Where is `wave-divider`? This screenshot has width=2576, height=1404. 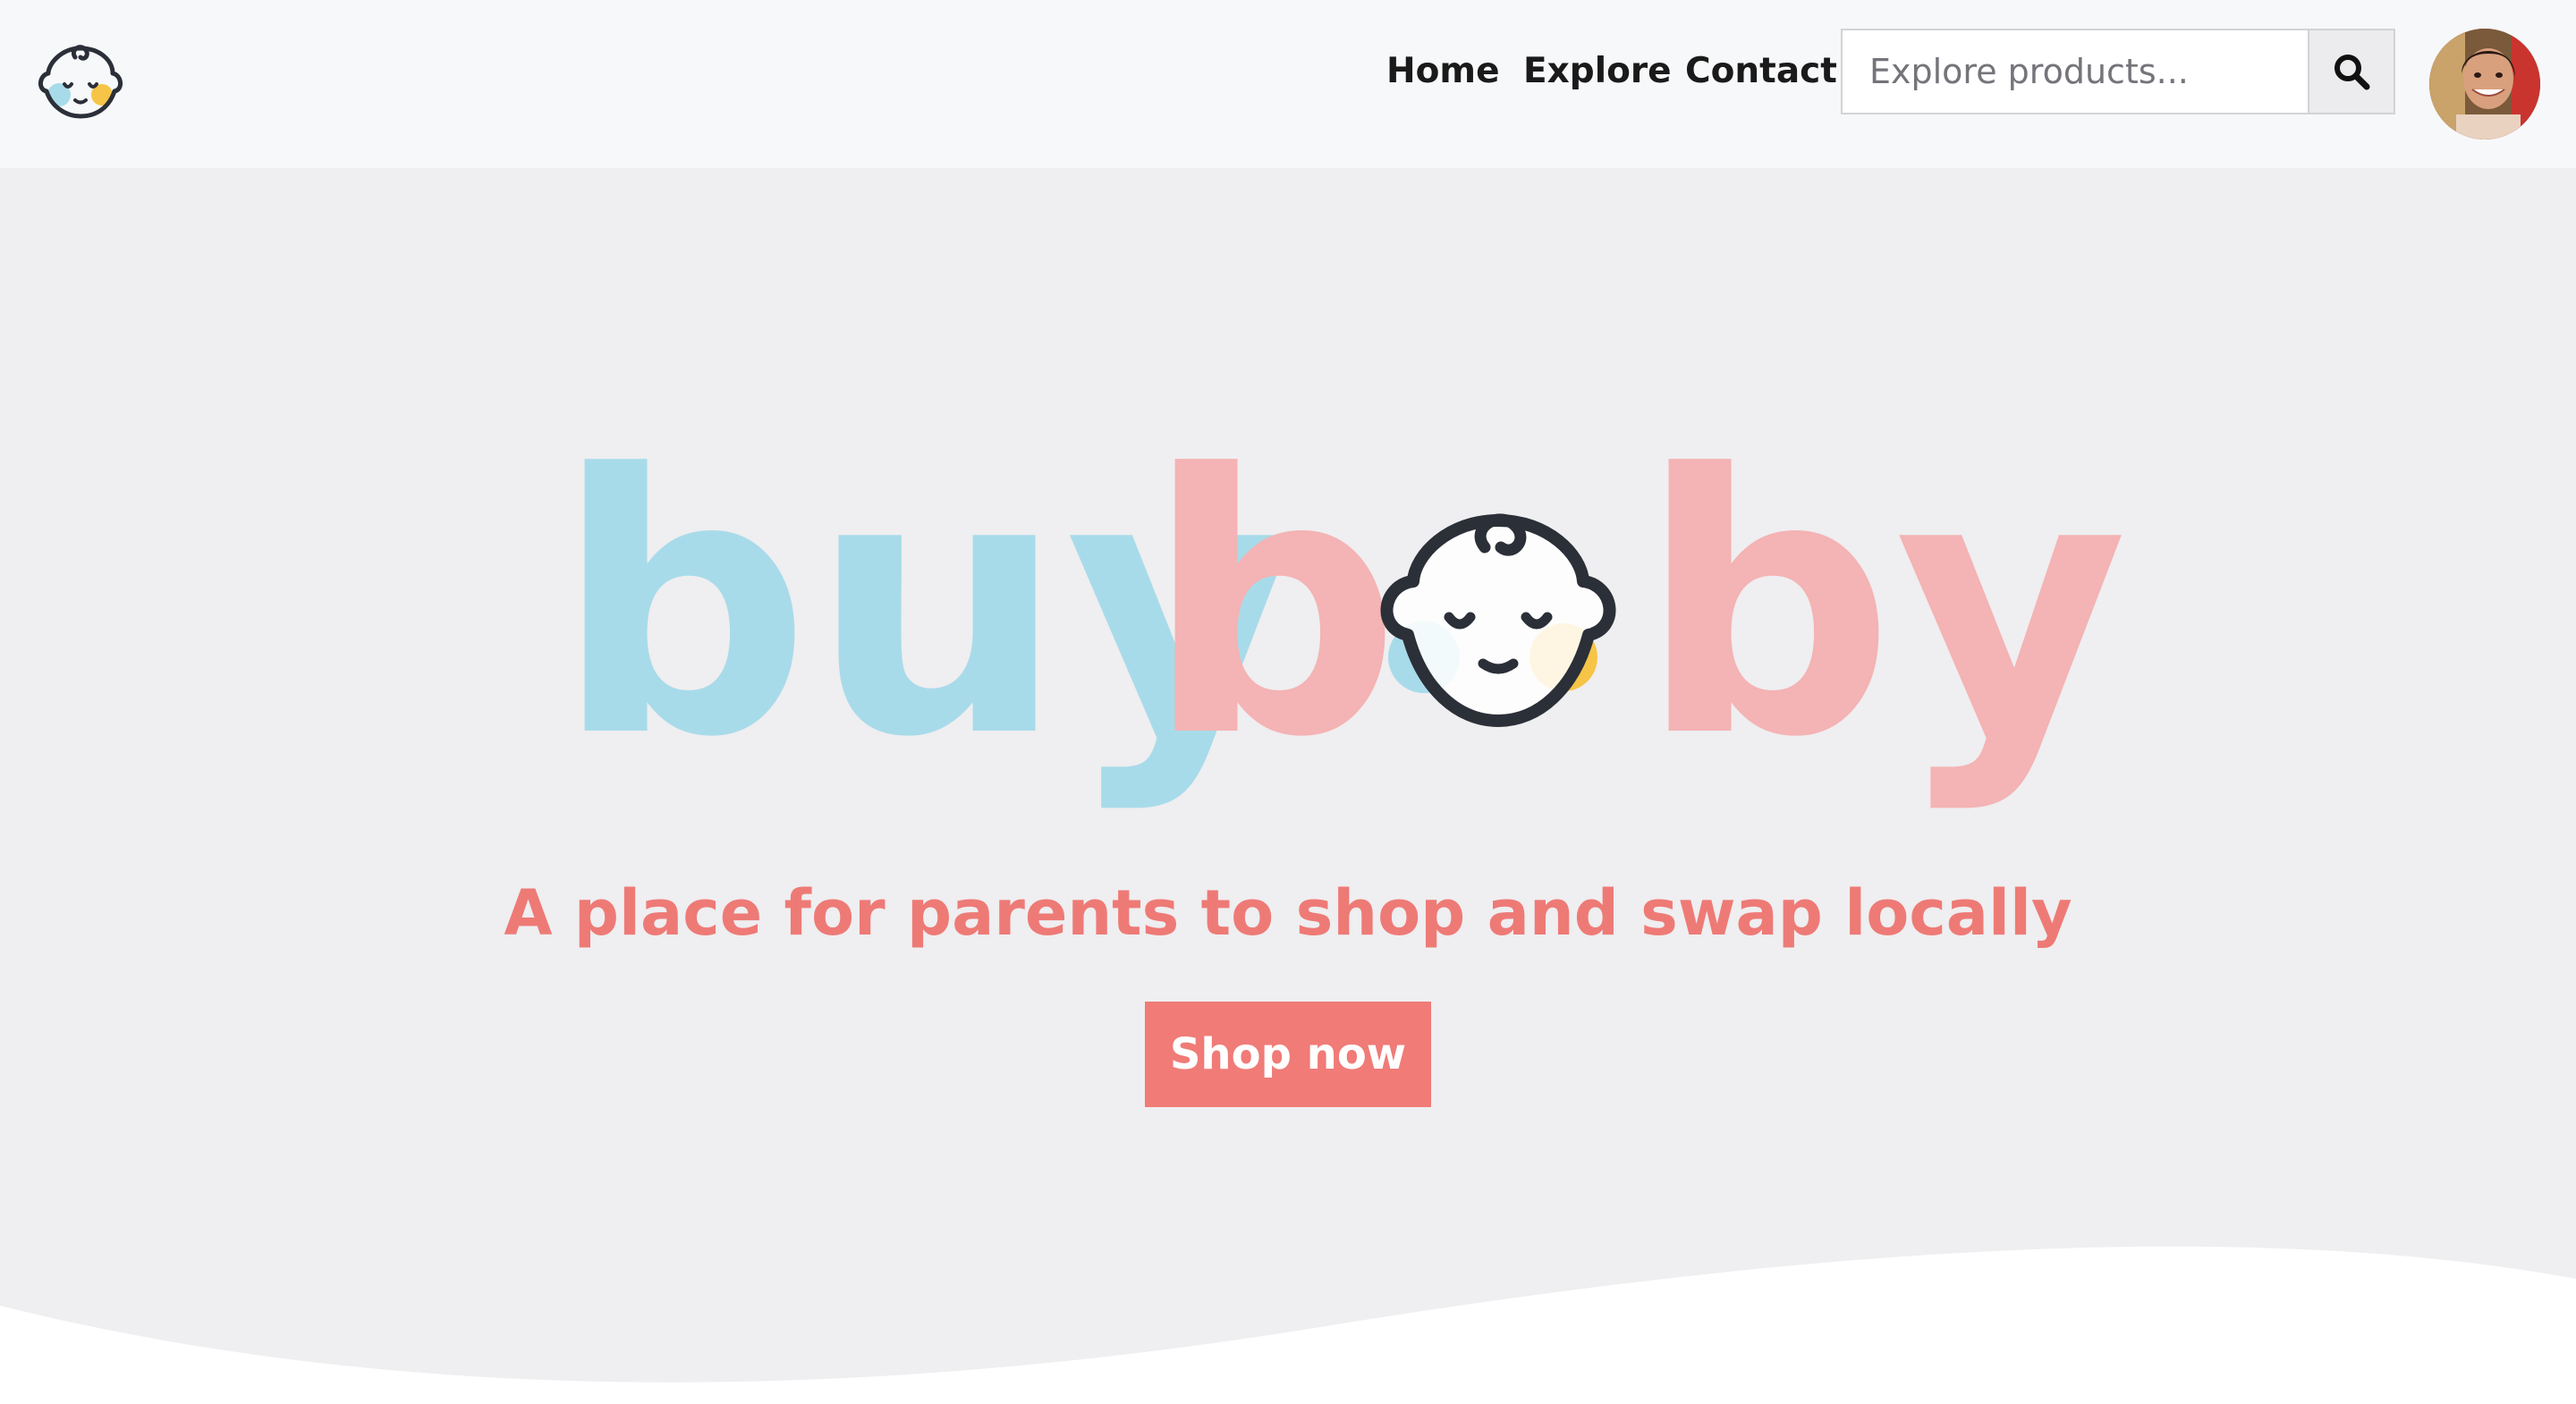
wave-divider is located at coordinates (1288, 1325).